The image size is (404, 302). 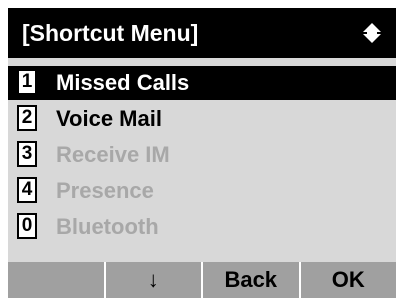 I want to click on menu-item-label: Missed Calls, so click(x=123, y=82).